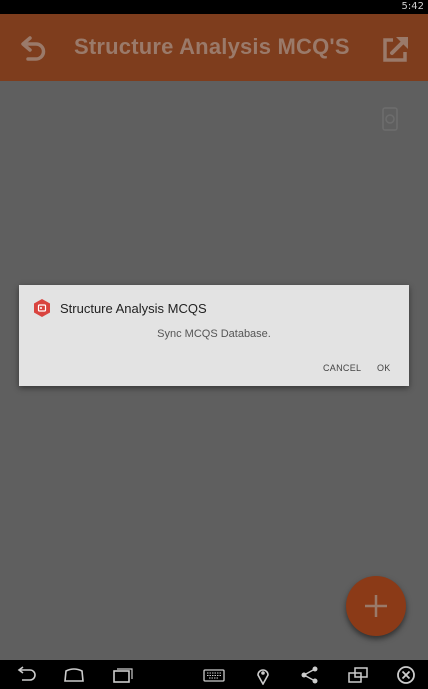 Image resolution: width=428 pixels, height=689 pixels. What do you see at coordinates (390, 119) in the screenshot?
I see `faint-background-icon` at bounding box center [390, 119].